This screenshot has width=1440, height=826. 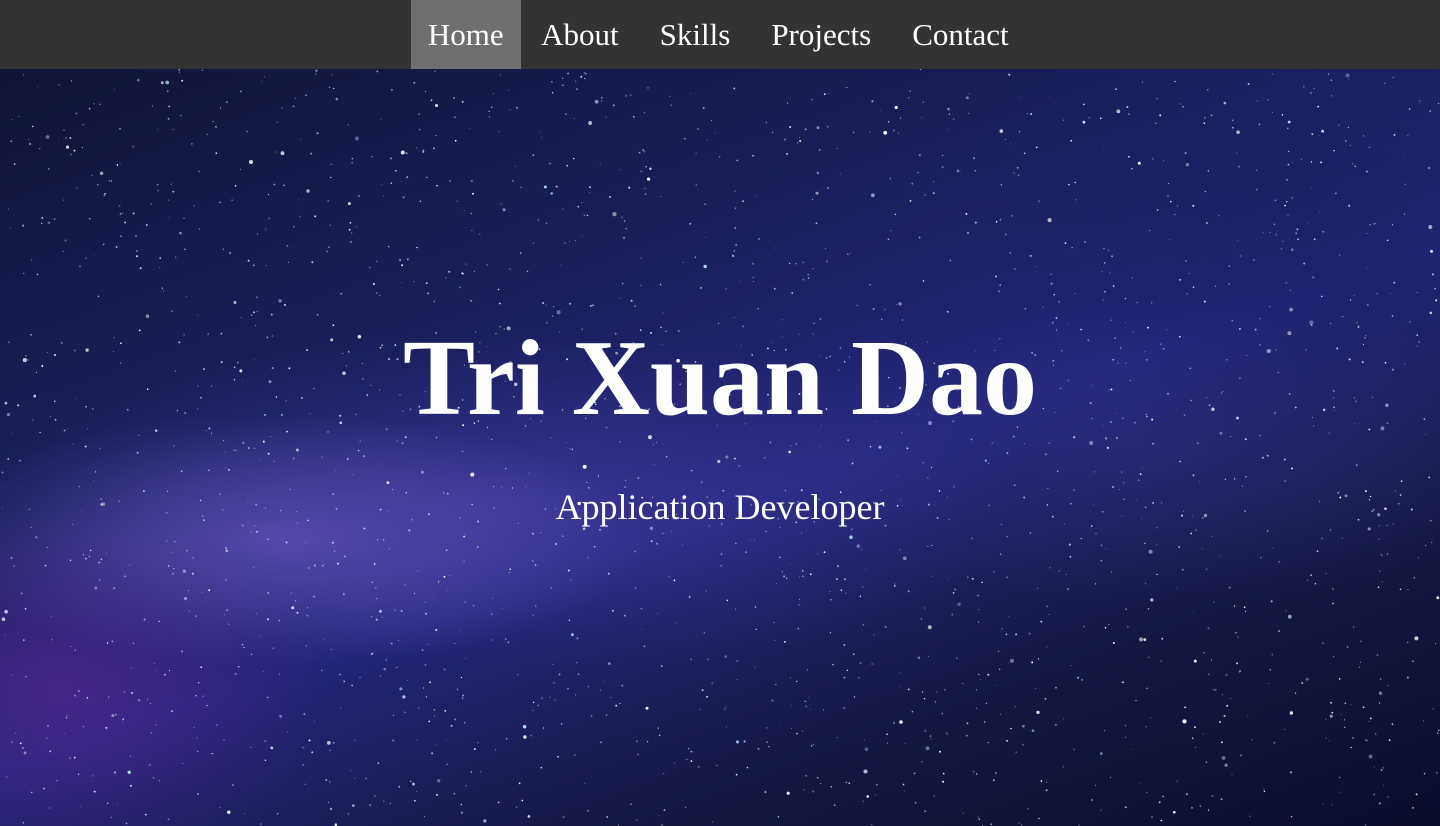 I want to click on hero-title: Tri Xuan Dao, so click(x=720, y=378).